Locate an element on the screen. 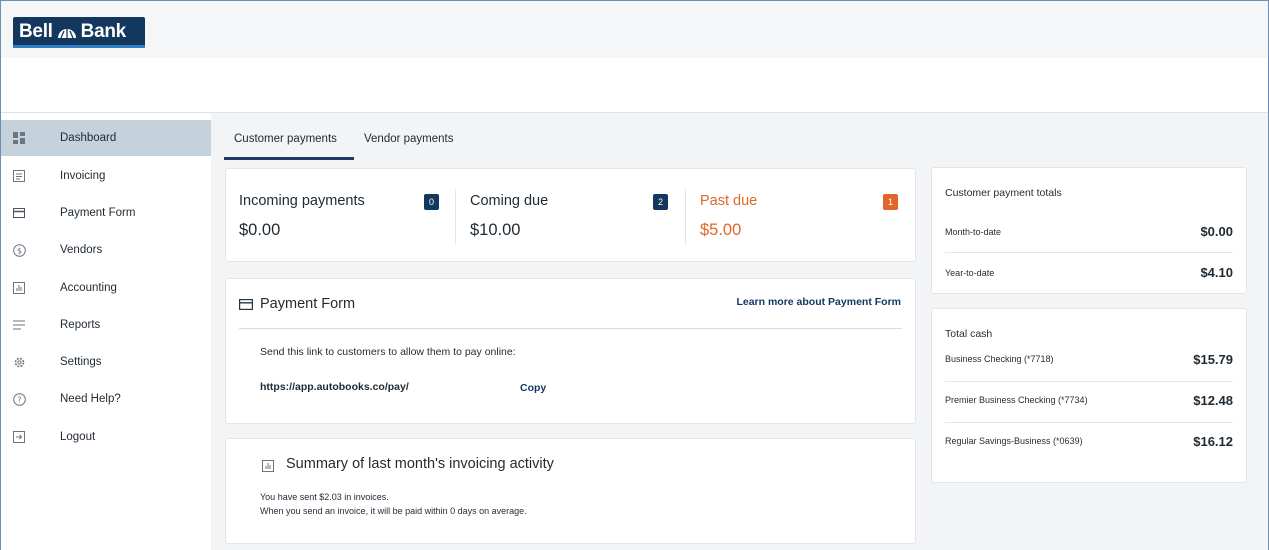 This screenshot has height=550, width=1269. tab-vendor-payments: Vendor payments is located at coordinates (409, 139).